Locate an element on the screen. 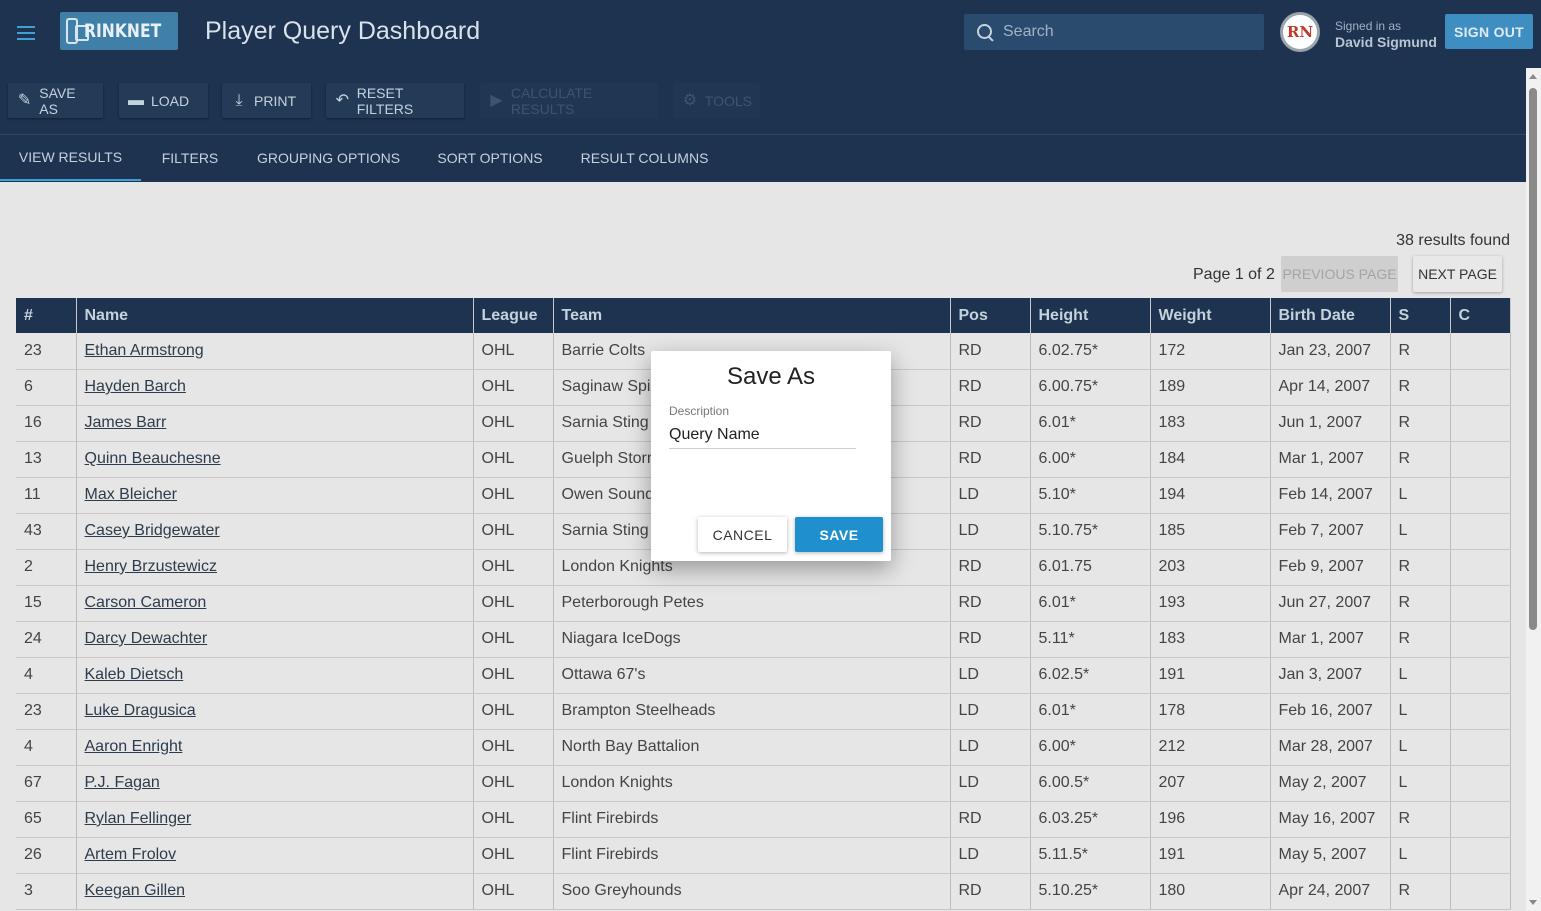 The width and height of the screenshot is (1541, 911). logo-mark-icon is located at coordinates (77, 31).